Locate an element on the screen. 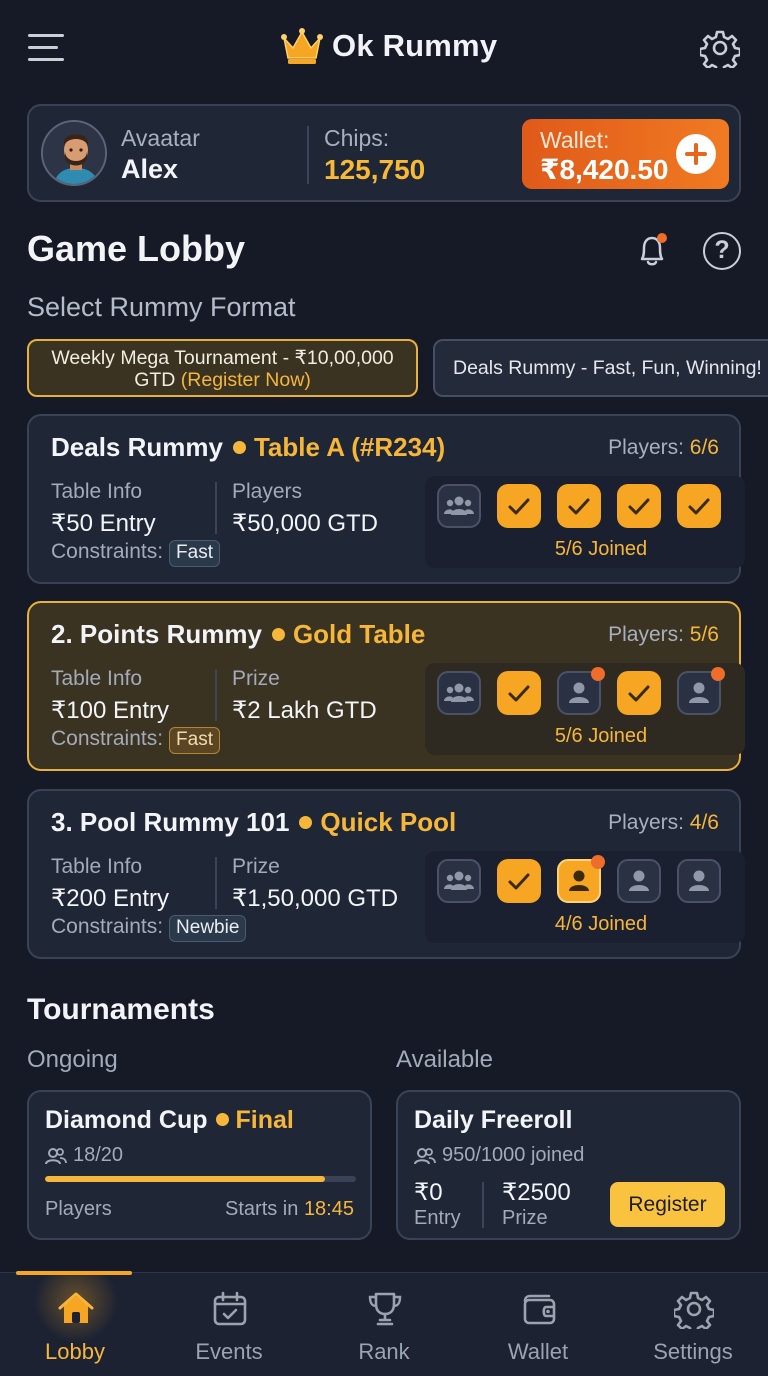  menu-icon is located at coordinates (46, 48).